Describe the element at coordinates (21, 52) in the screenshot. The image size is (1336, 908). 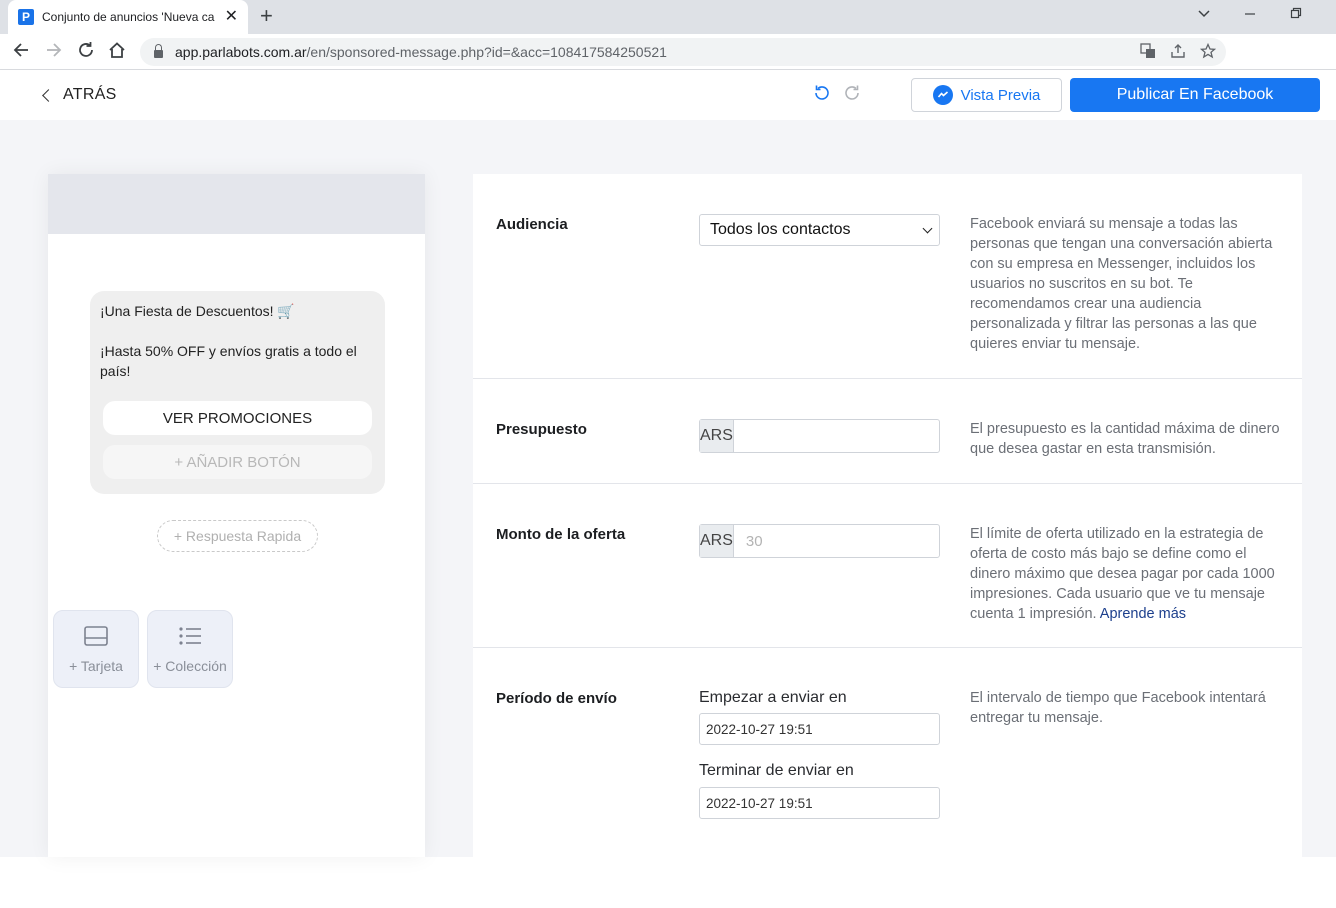
I see `back-arrow-icon` at that location.